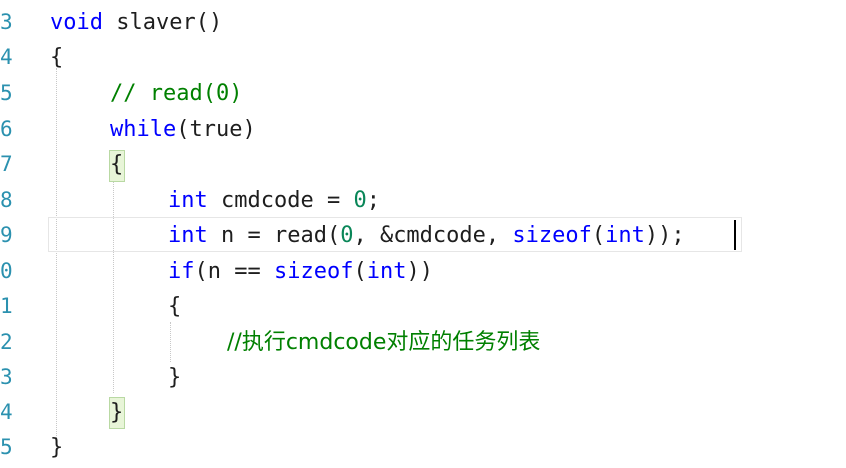 Image resolution: width=846 pixels, height=468 pixels. What do you see at coordinates (183, 129) in the screenshot?
I see `code-line: while(true)` at bounding box center [183, 129].